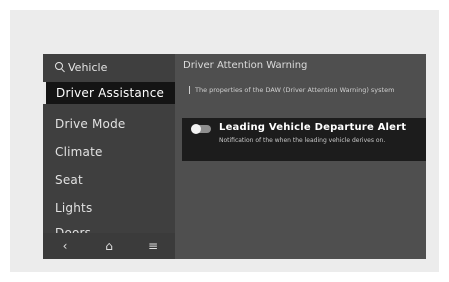  What do you see at coordinates (65, 246) in the screenshot?
I see `back-icon: ‹` at bounding box center [65, 246].